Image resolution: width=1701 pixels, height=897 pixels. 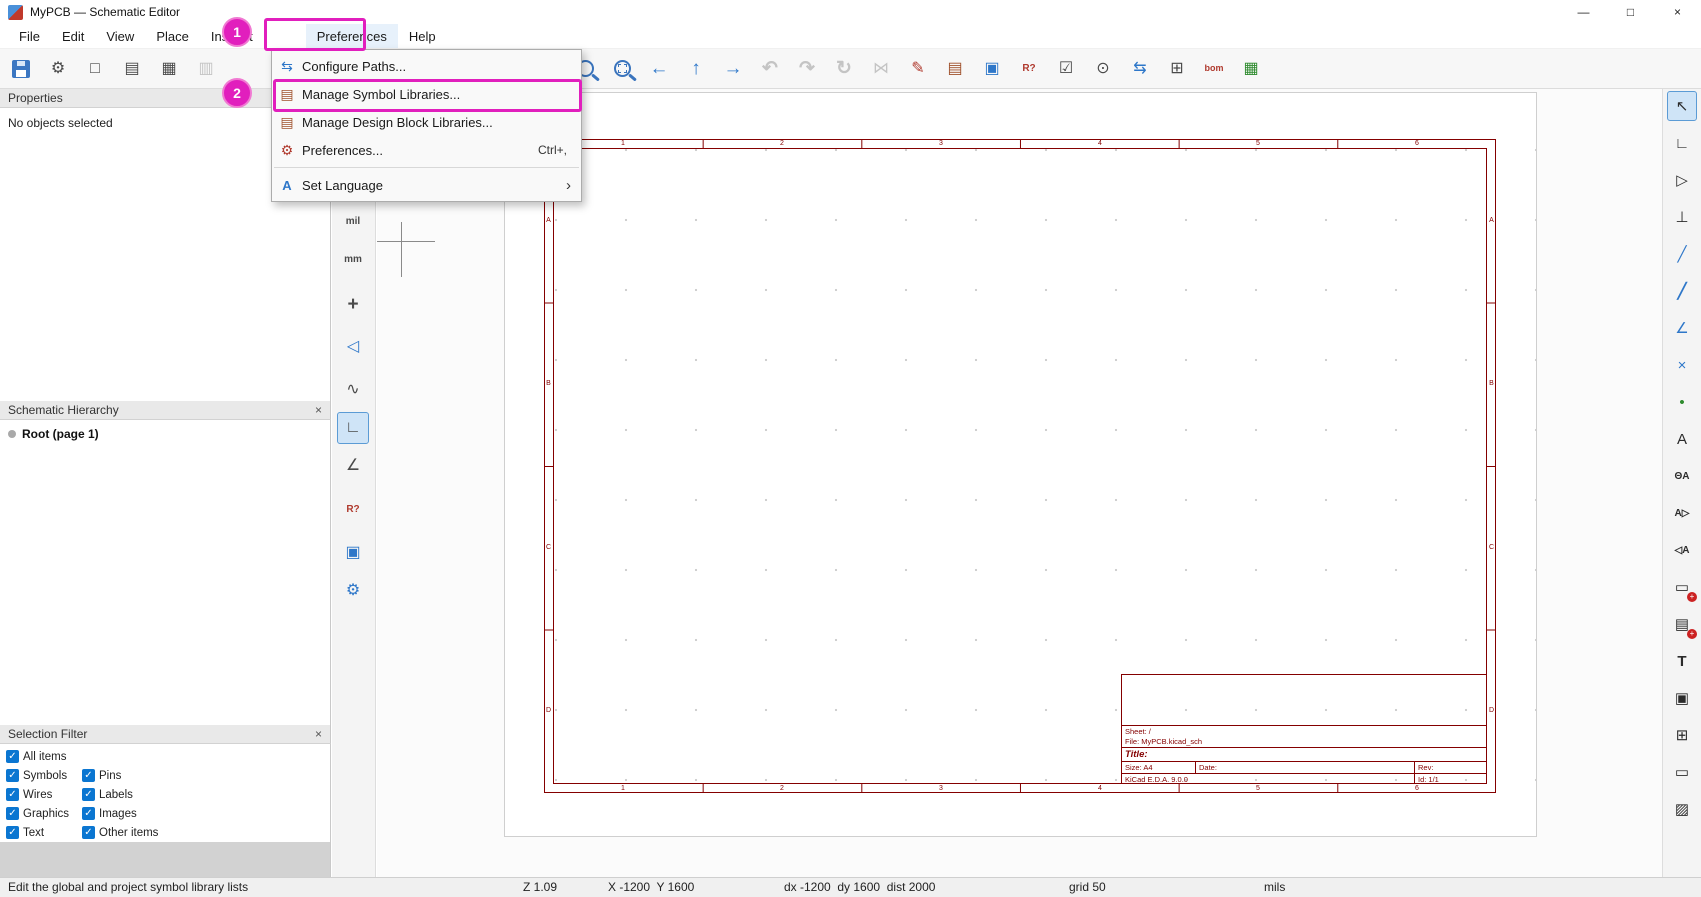 I want to click on title-block-size-row: Size: A4 Date: Rev:, so click(x=1304, y=767).